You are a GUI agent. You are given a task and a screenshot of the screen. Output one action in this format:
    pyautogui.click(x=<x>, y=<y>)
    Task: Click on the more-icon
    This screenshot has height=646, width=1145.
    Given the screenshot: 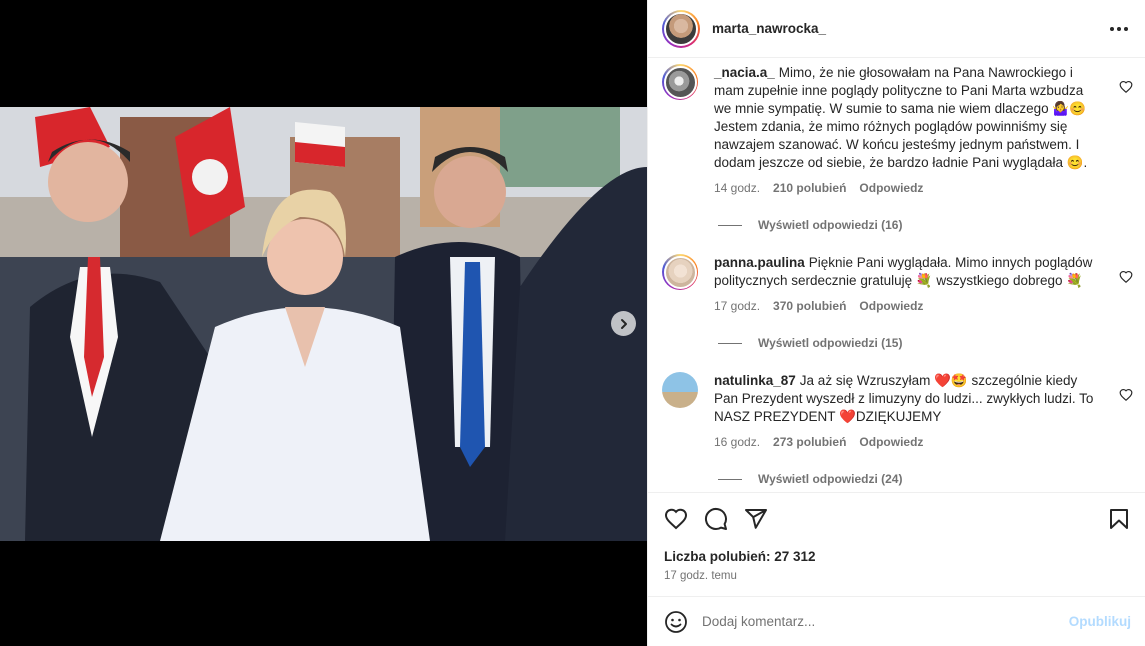 What is the action you would take?
    pyautogui.click(x=1119, y=28)
    